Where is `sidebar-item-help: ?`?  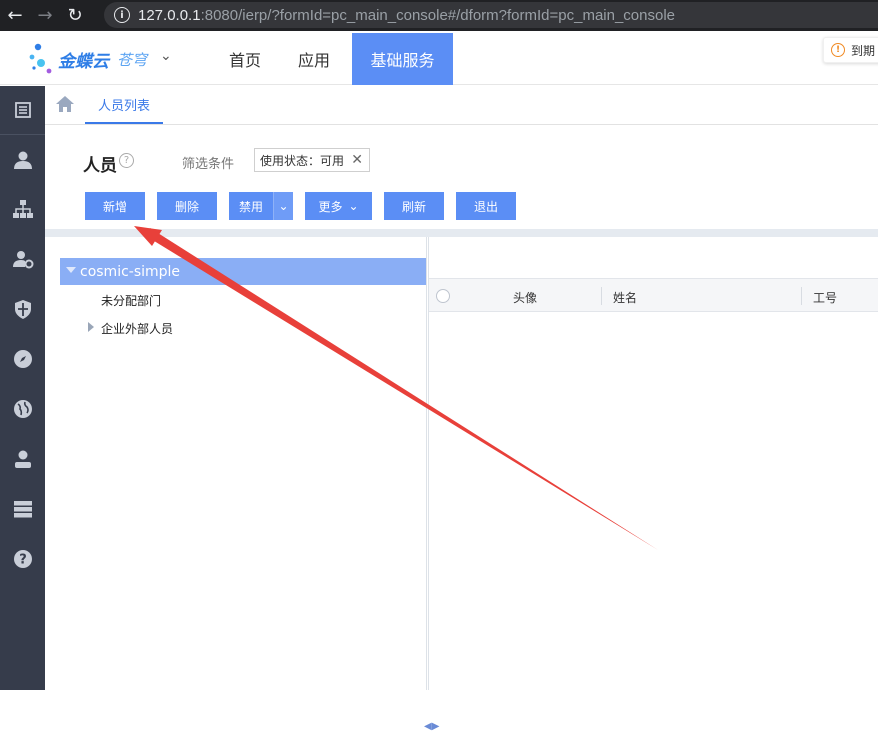 sidebar-item-help: ? is located at coordinates (22, 559).